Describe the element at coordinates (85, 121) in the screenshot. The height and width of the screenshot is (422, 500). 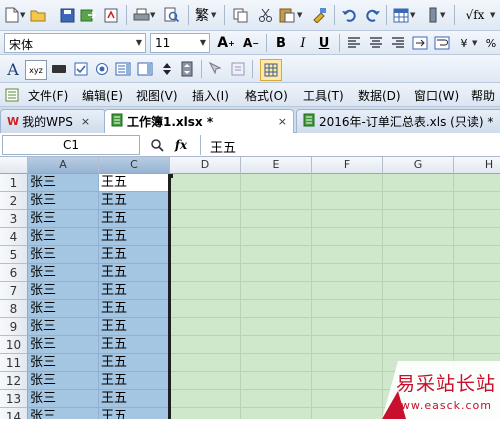
I see `close-icon: ×` at that location.